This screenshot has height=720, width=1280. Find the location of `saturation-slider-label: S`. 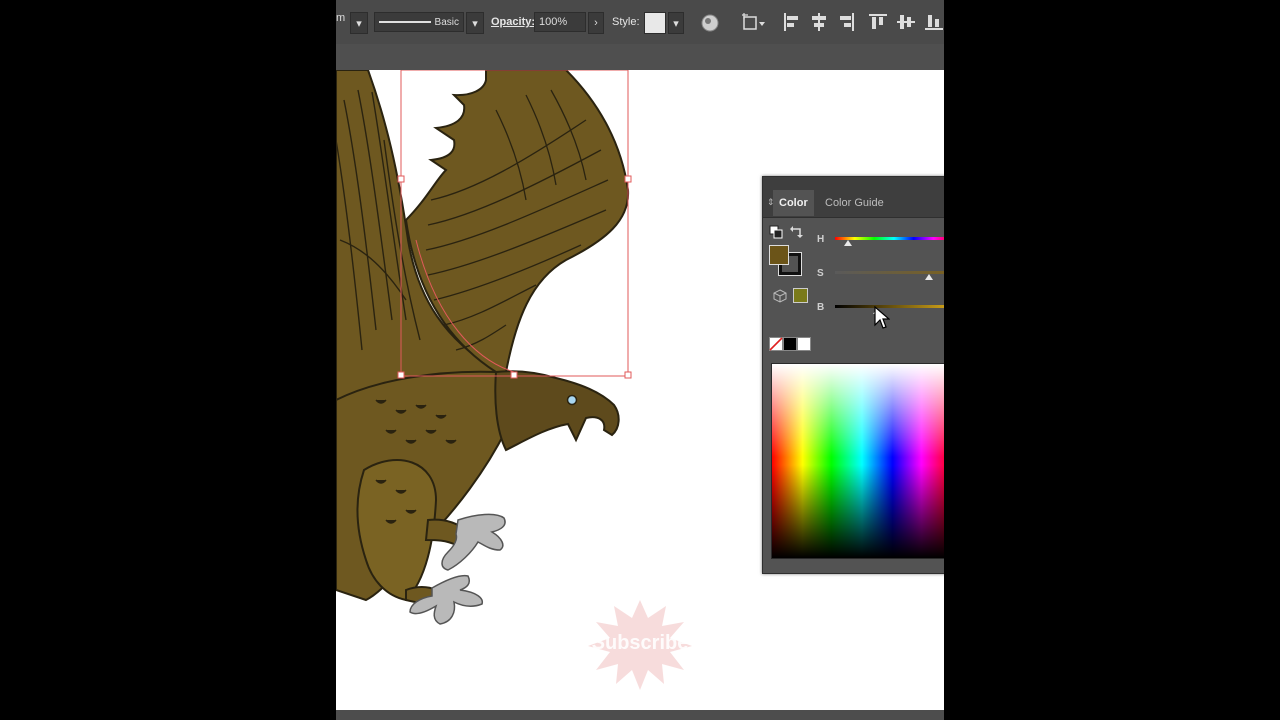

saturation-slider-label: S is located at coordinates (820, 273).